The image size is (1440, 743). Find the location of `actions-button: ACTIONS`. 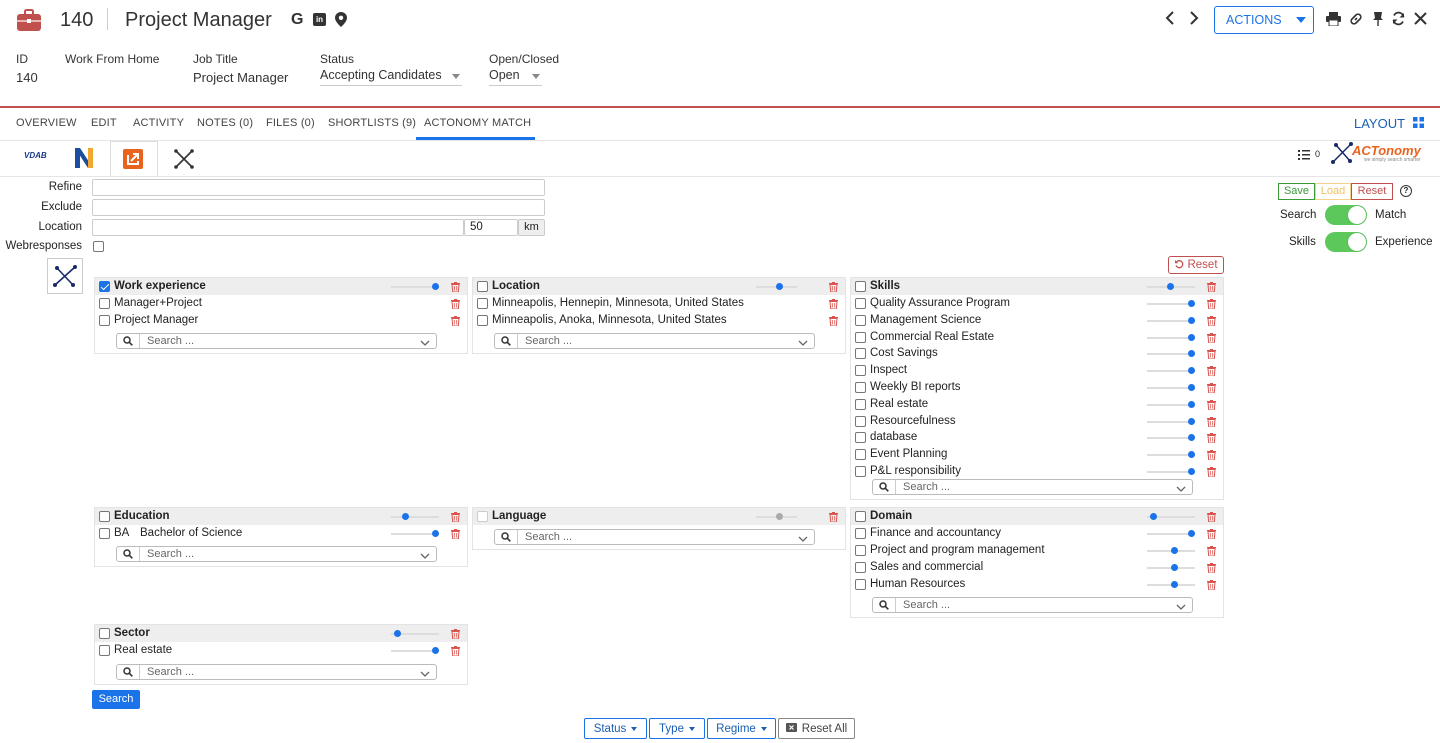

actions-button: ACTIONS is located at coordinates (1264, 20).